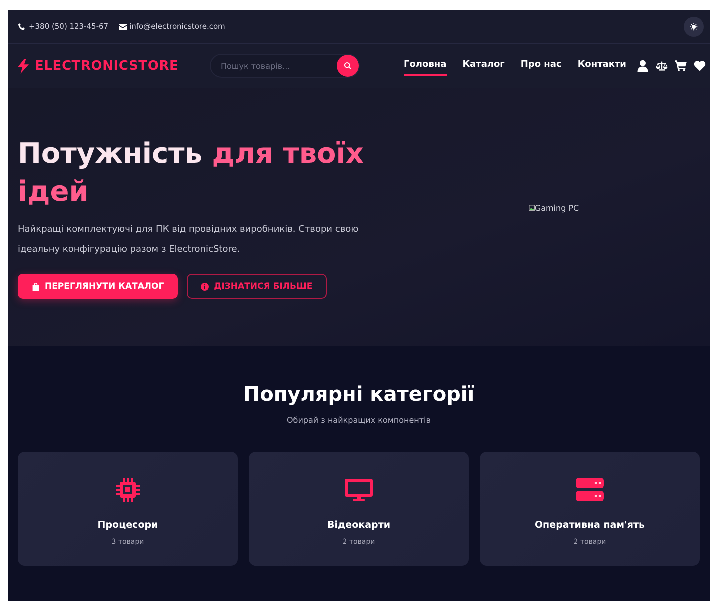 Image resolution: width=714 pixels, height=601 pixels. Describe the element at coordinates (122, 26) in the screenshot. I see `mail-icon` at that location.